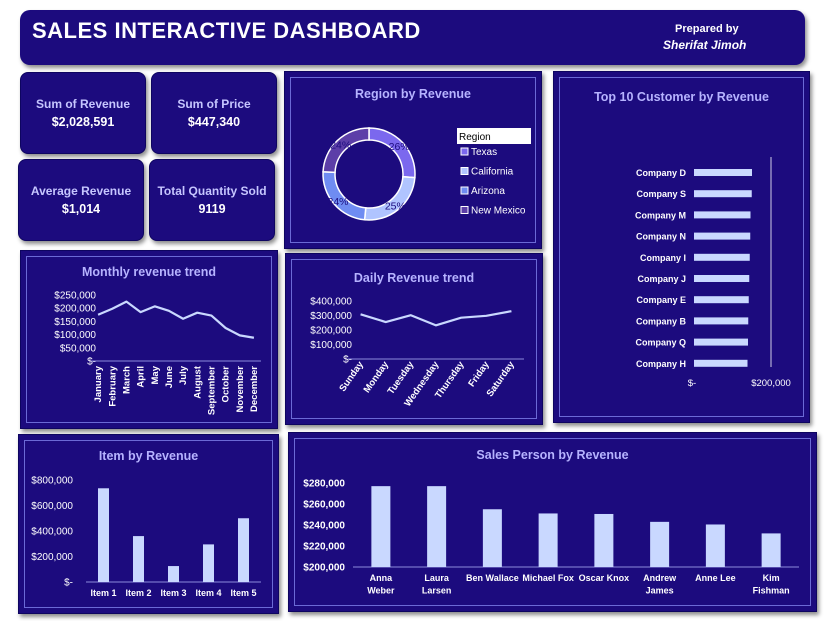  I want to click on x-tick-label: February, so click(112, 385).